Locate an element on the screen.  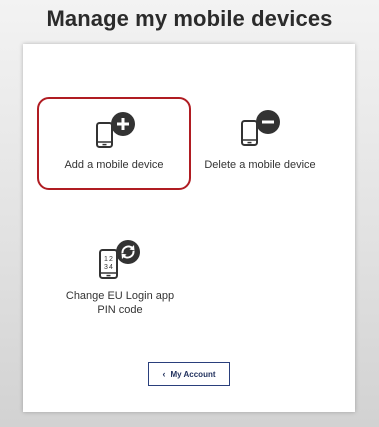
chevron-left-icon: ‹ is located at coordinates (164, 373).